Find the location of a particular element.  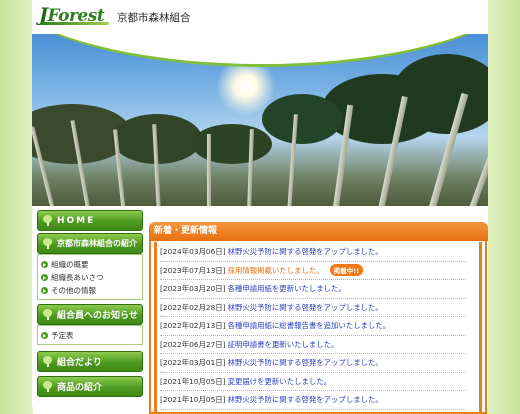

list-item: [2024年03月06日] 林野火災予防に関する啓発をアップしました。 is located at coordinates (313, 252).